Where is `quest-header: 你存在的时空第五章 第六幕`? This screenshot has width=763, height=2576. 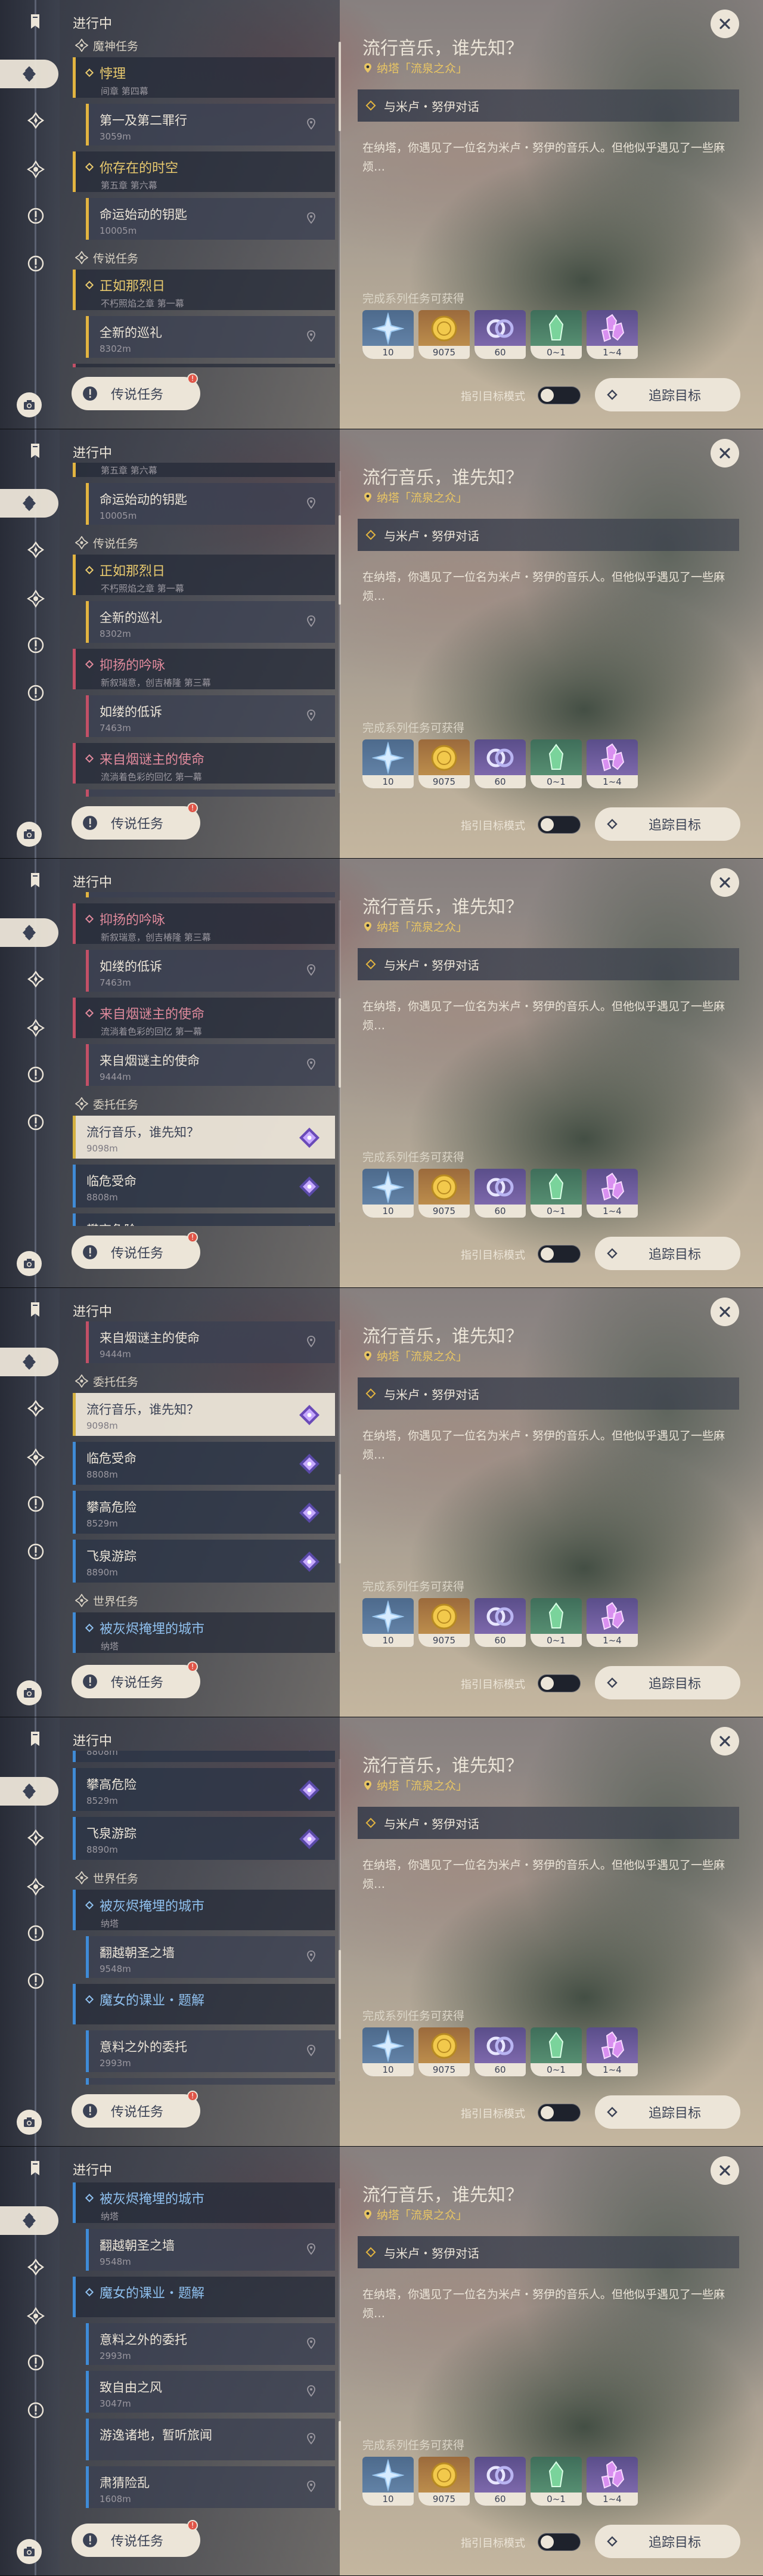
quest-header: 你存在的时空第五章 第六幕 is located at coordinates (204, 470).